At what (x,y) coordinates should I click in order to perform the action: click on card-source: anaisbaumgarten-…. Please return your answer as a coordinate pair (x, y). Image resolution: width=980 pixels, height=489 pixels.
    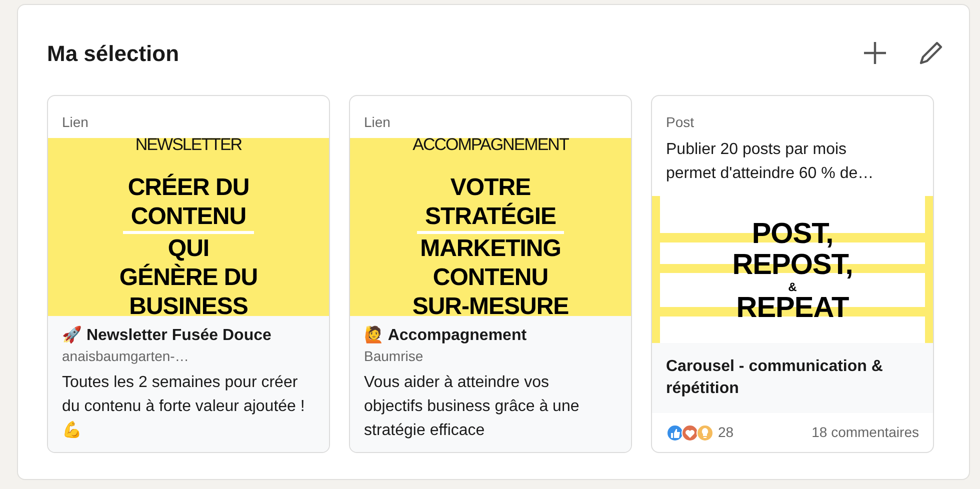
    Looking at the image, I should click on (126, 356).